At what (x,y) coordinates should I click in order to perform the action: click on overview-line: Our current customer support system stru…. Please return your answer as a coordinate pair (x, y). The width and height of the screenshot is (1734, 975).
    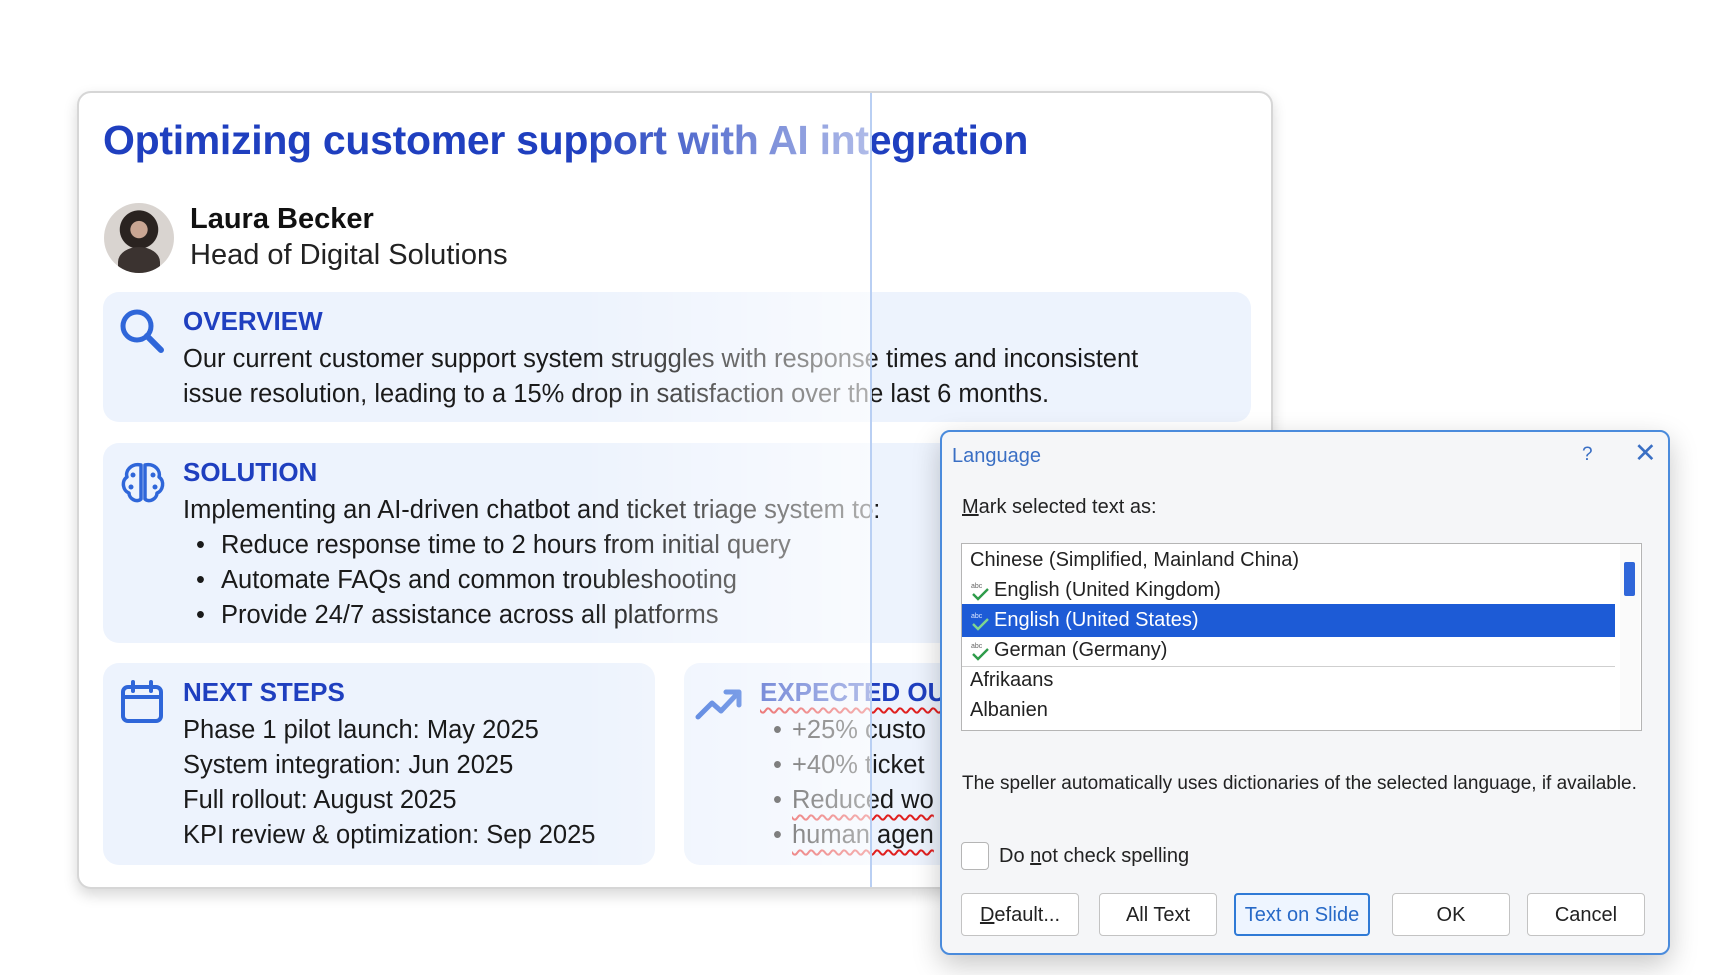
    Looking at the image, I should click on (661, 359).